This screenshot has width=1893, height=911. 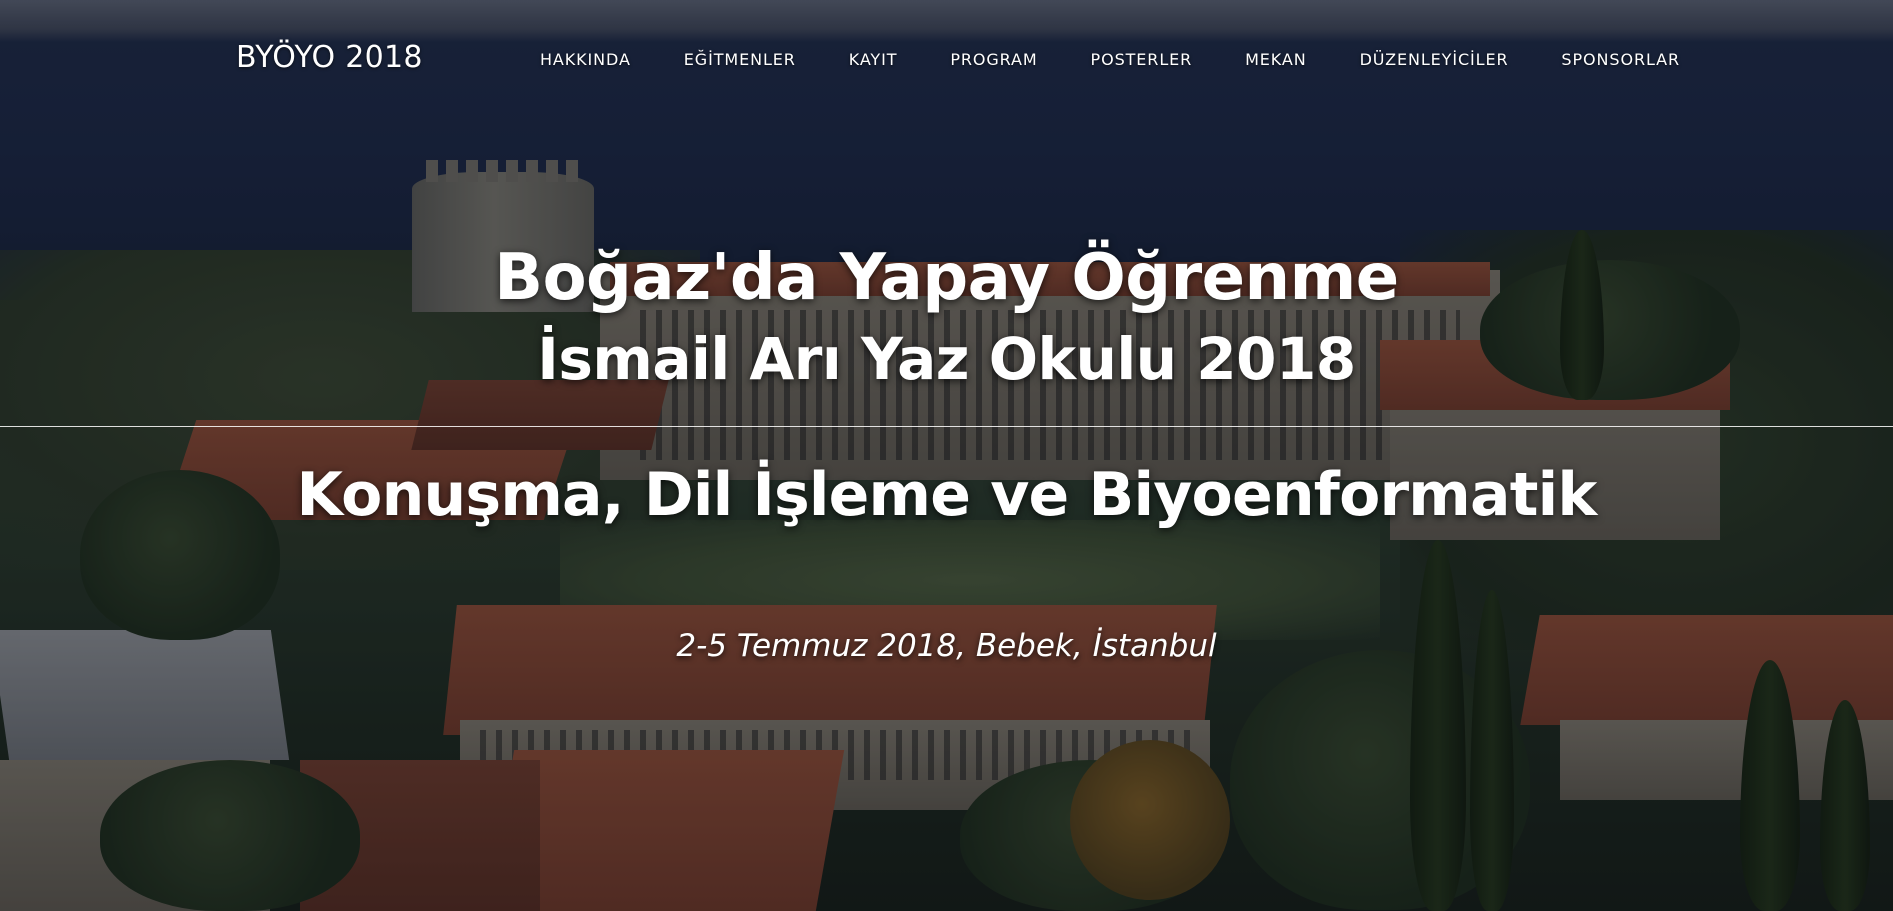 I want to click on nav-item: PROGRAM, so click(x=993, y=60).